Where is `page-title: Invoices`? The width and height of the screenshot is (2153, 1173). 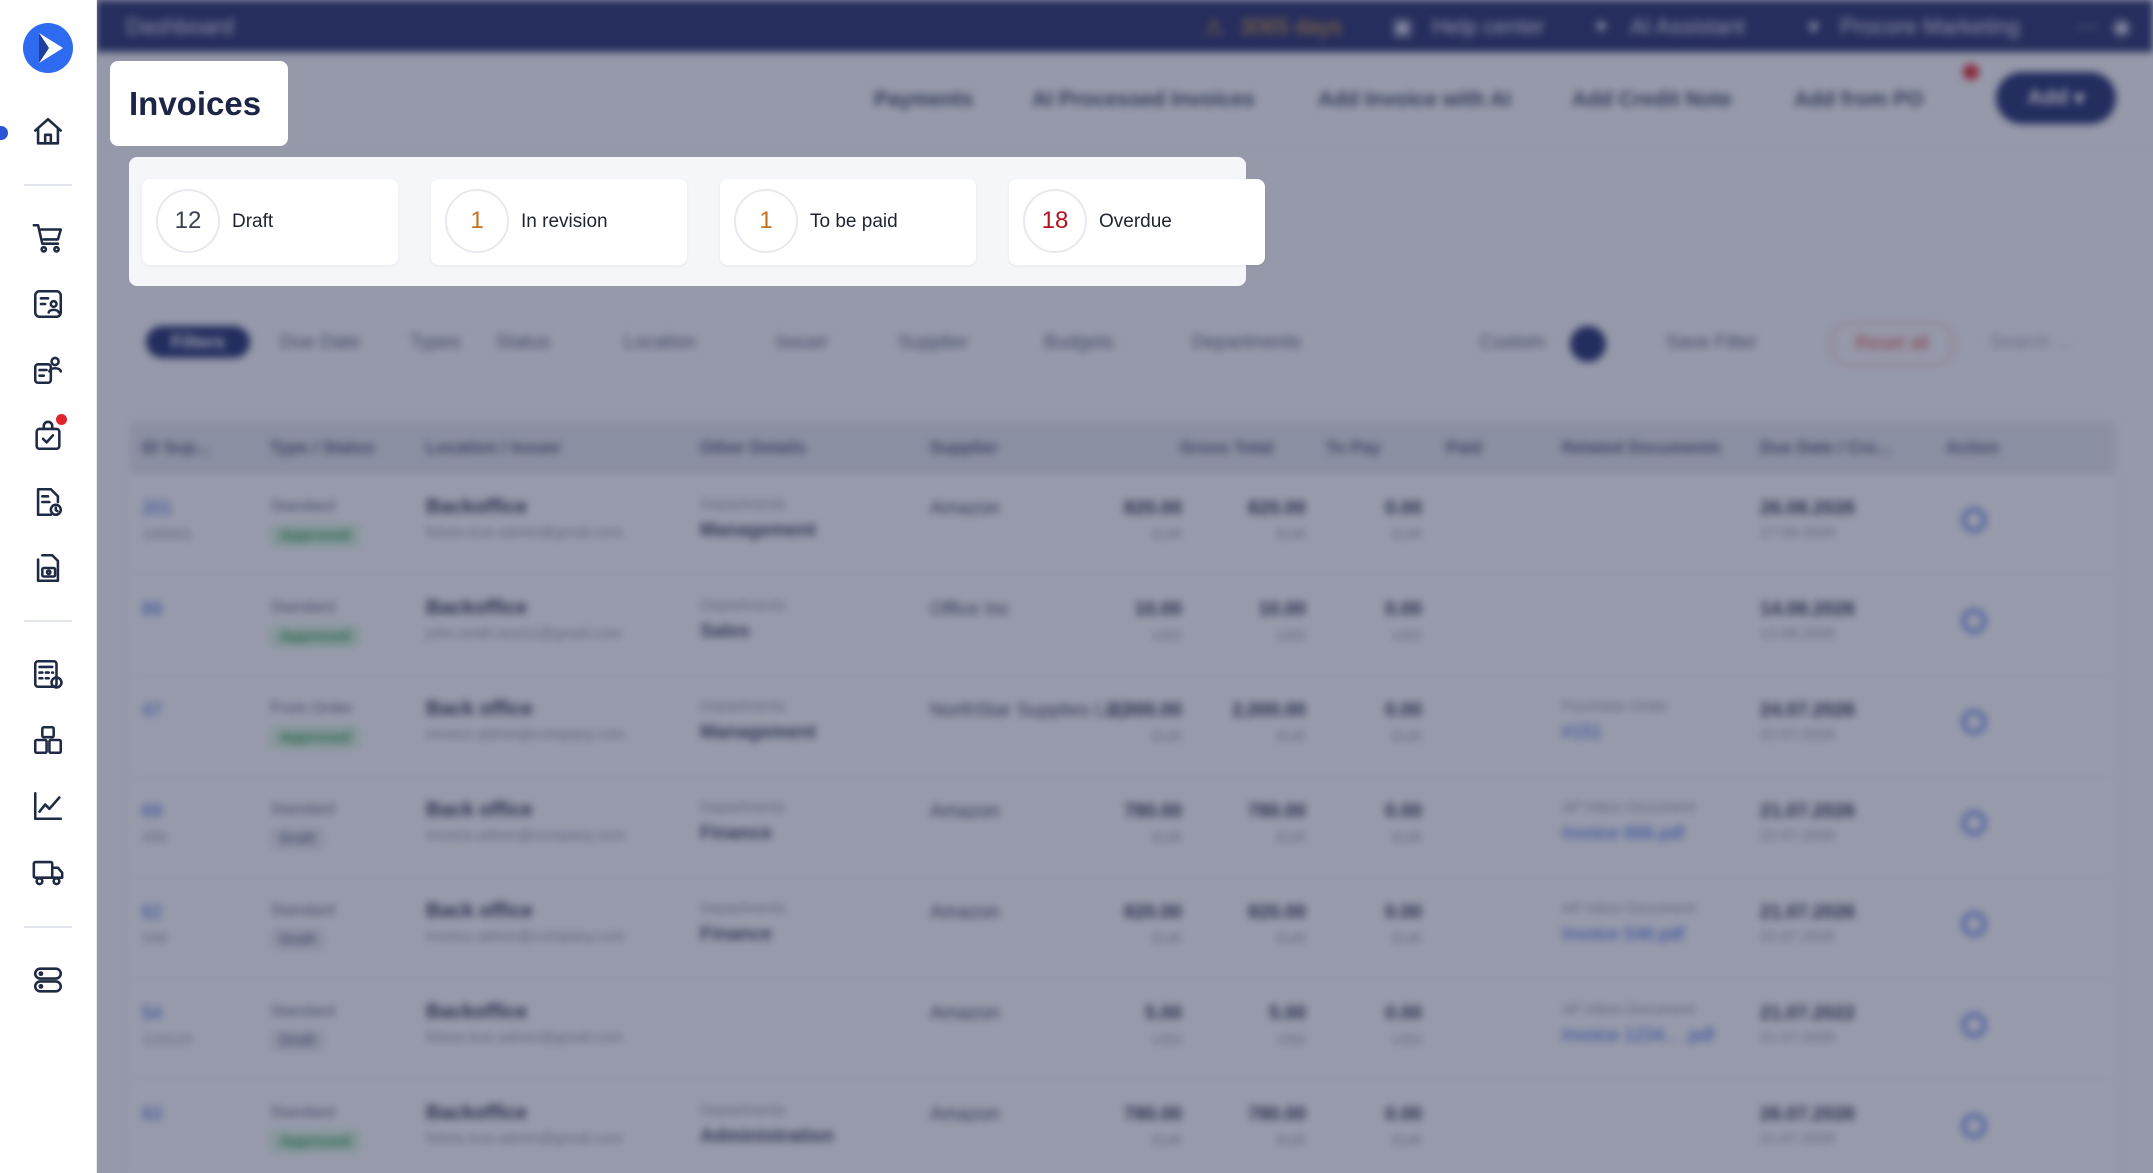
page-title: Invoices is located at coordinates (195, 103).